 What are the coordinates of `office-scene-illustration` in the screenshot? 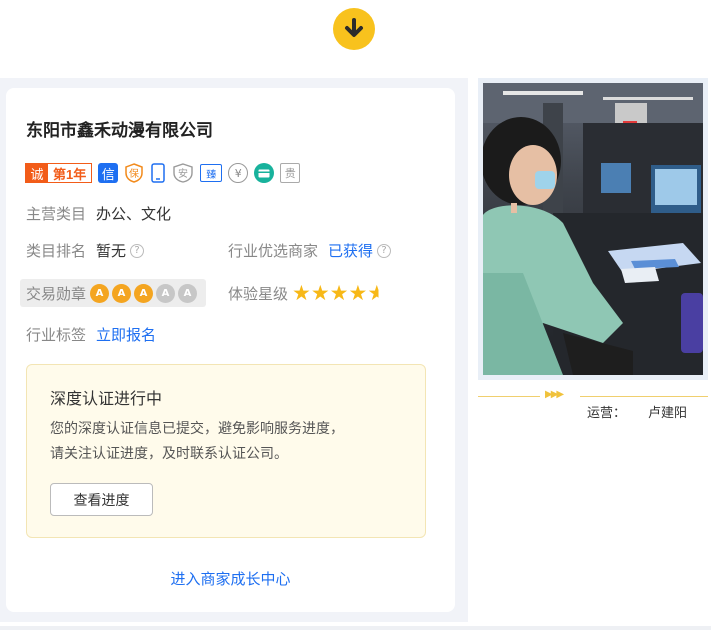 It's located at (593, 229).